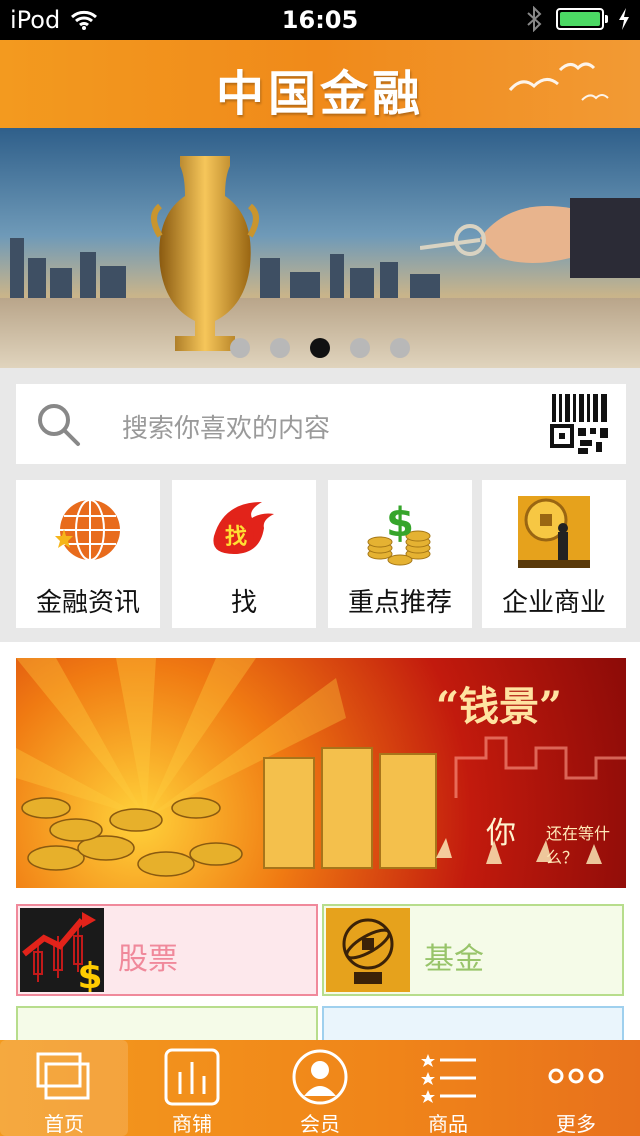 The image size is (640, 1136). Describe the element at coordinates (558, 81) in the screenshot. I see `birds-decoration` at that location.